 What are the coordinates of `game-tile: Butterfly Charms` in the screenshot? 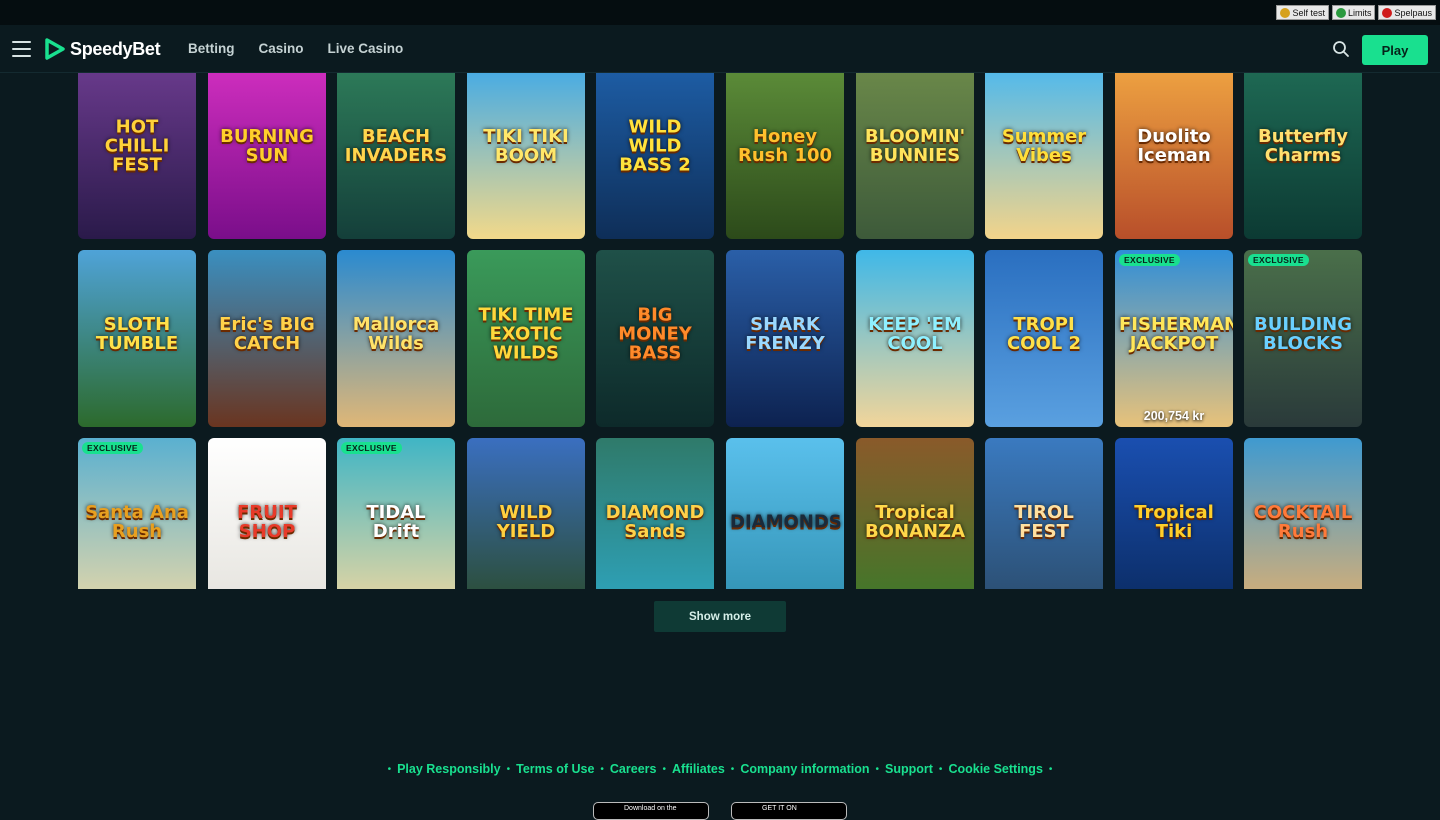 It's located at (1303, 156).